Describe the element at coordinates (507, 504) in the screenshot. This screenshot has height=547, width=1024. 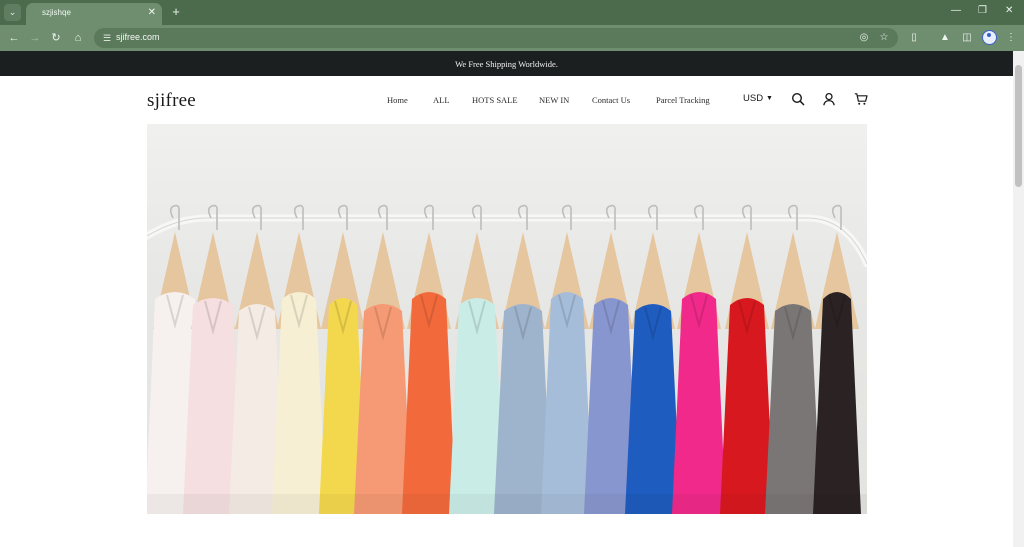
I see `hero-bottom-shade` at that location.